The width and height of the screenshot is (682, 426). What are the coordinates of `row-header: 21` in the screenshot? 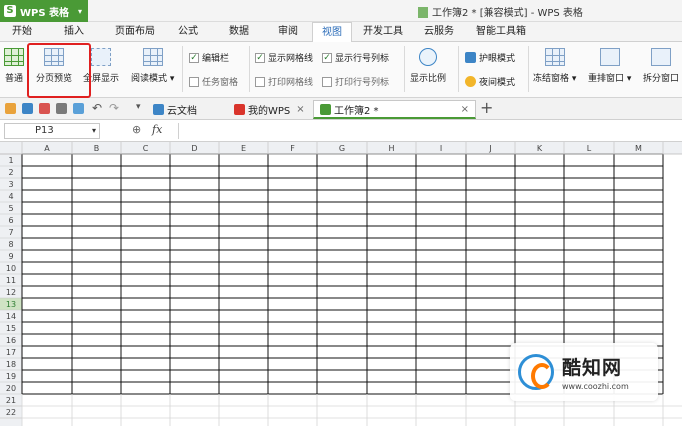 It's located at (11, 400).